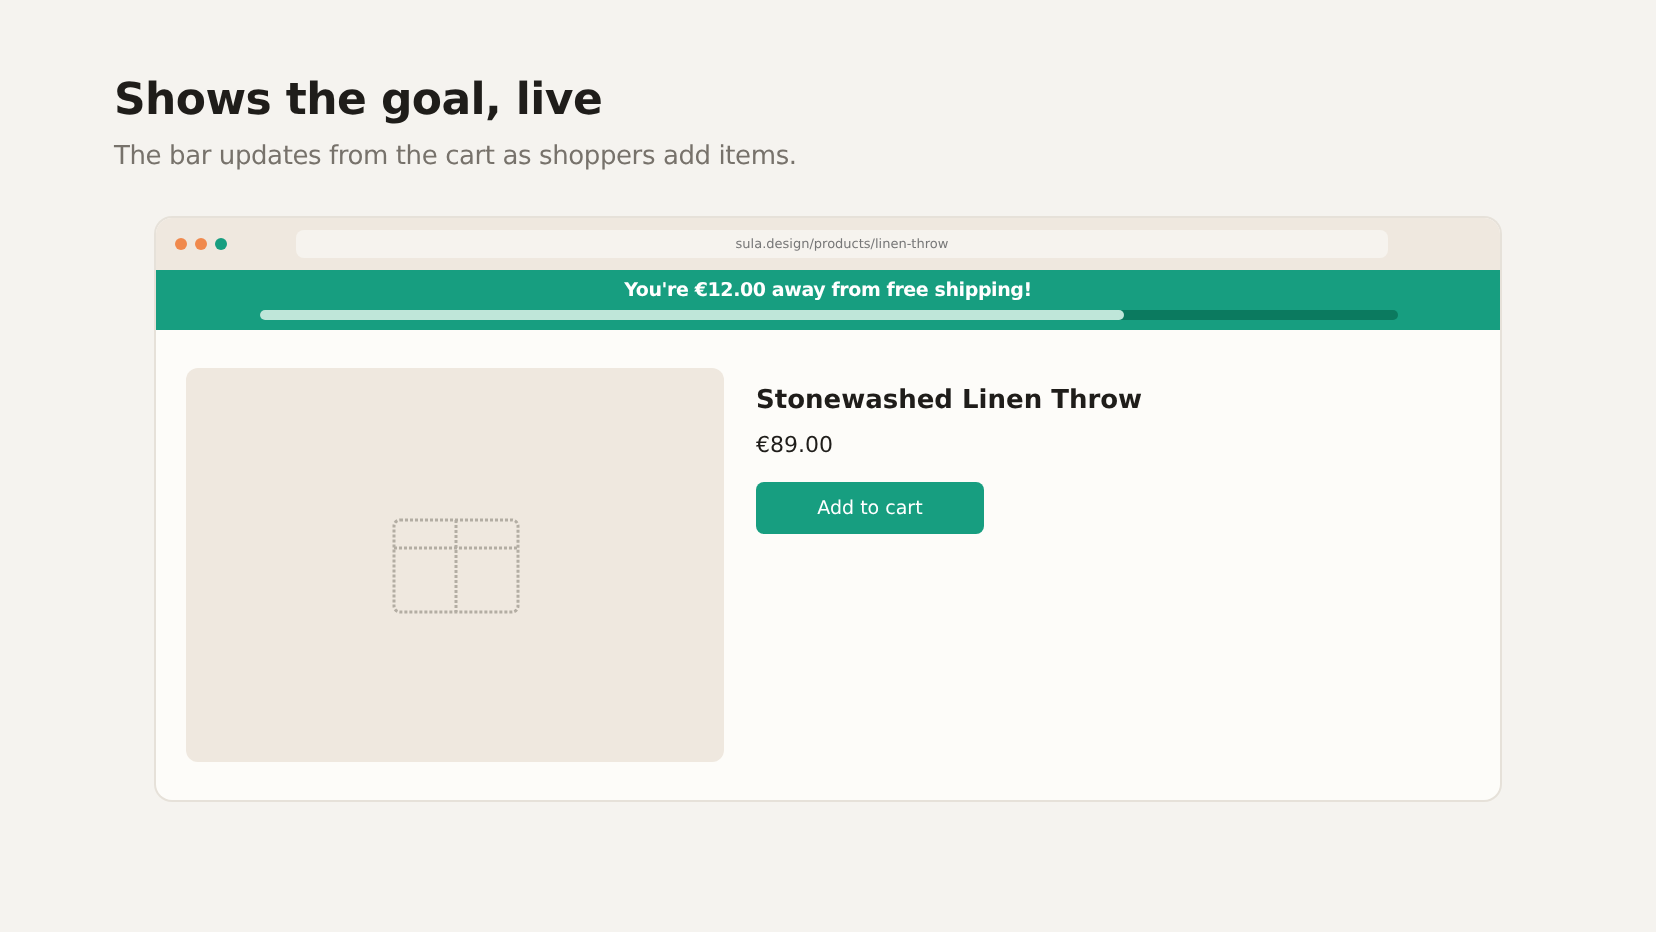 This screenshot has width=1656, height=932. What do you see at coordinates (456, 157) in the screenshot?
I see `slide-subtitle: The bar updates from the cart as shoppers add items.` at bounding box center [456, 157].